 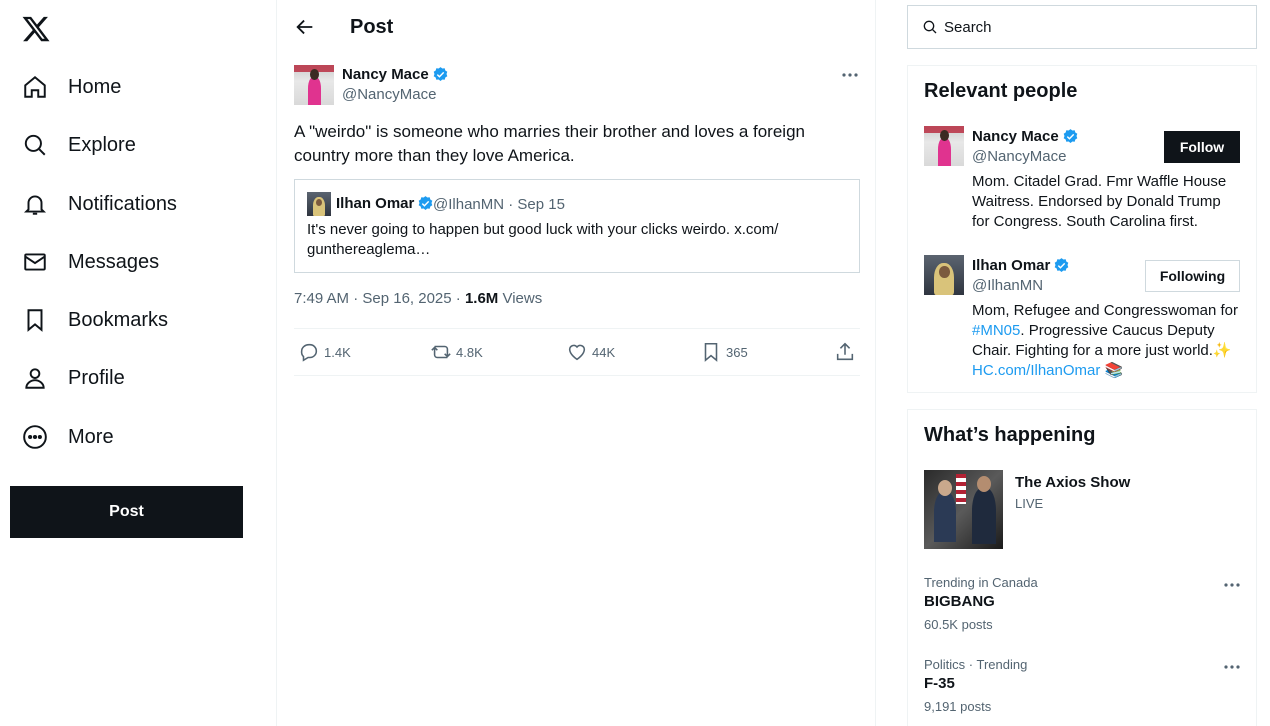 I want to click on nav-more: More, so click(x=68, y=437).